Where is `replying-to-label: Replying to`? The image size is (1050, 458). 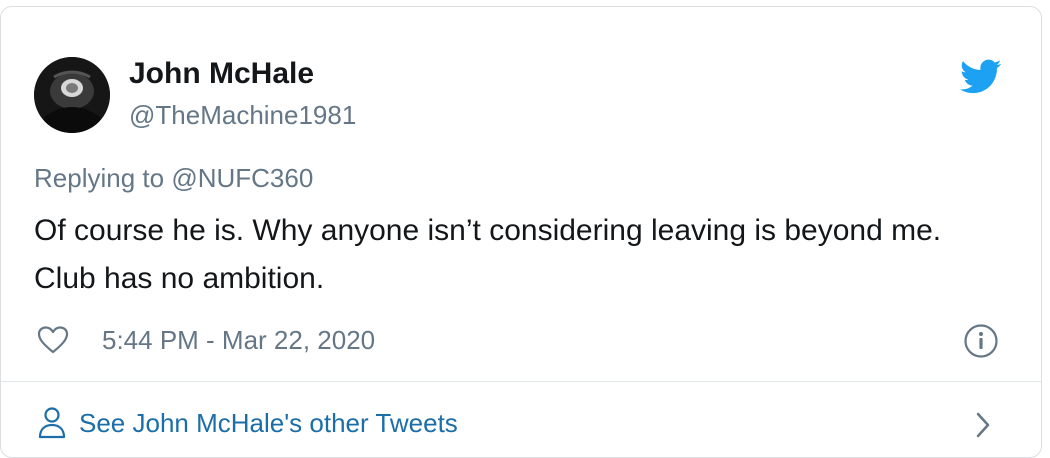
replying-to-label: Replying to is located at coordinates (103, 178).